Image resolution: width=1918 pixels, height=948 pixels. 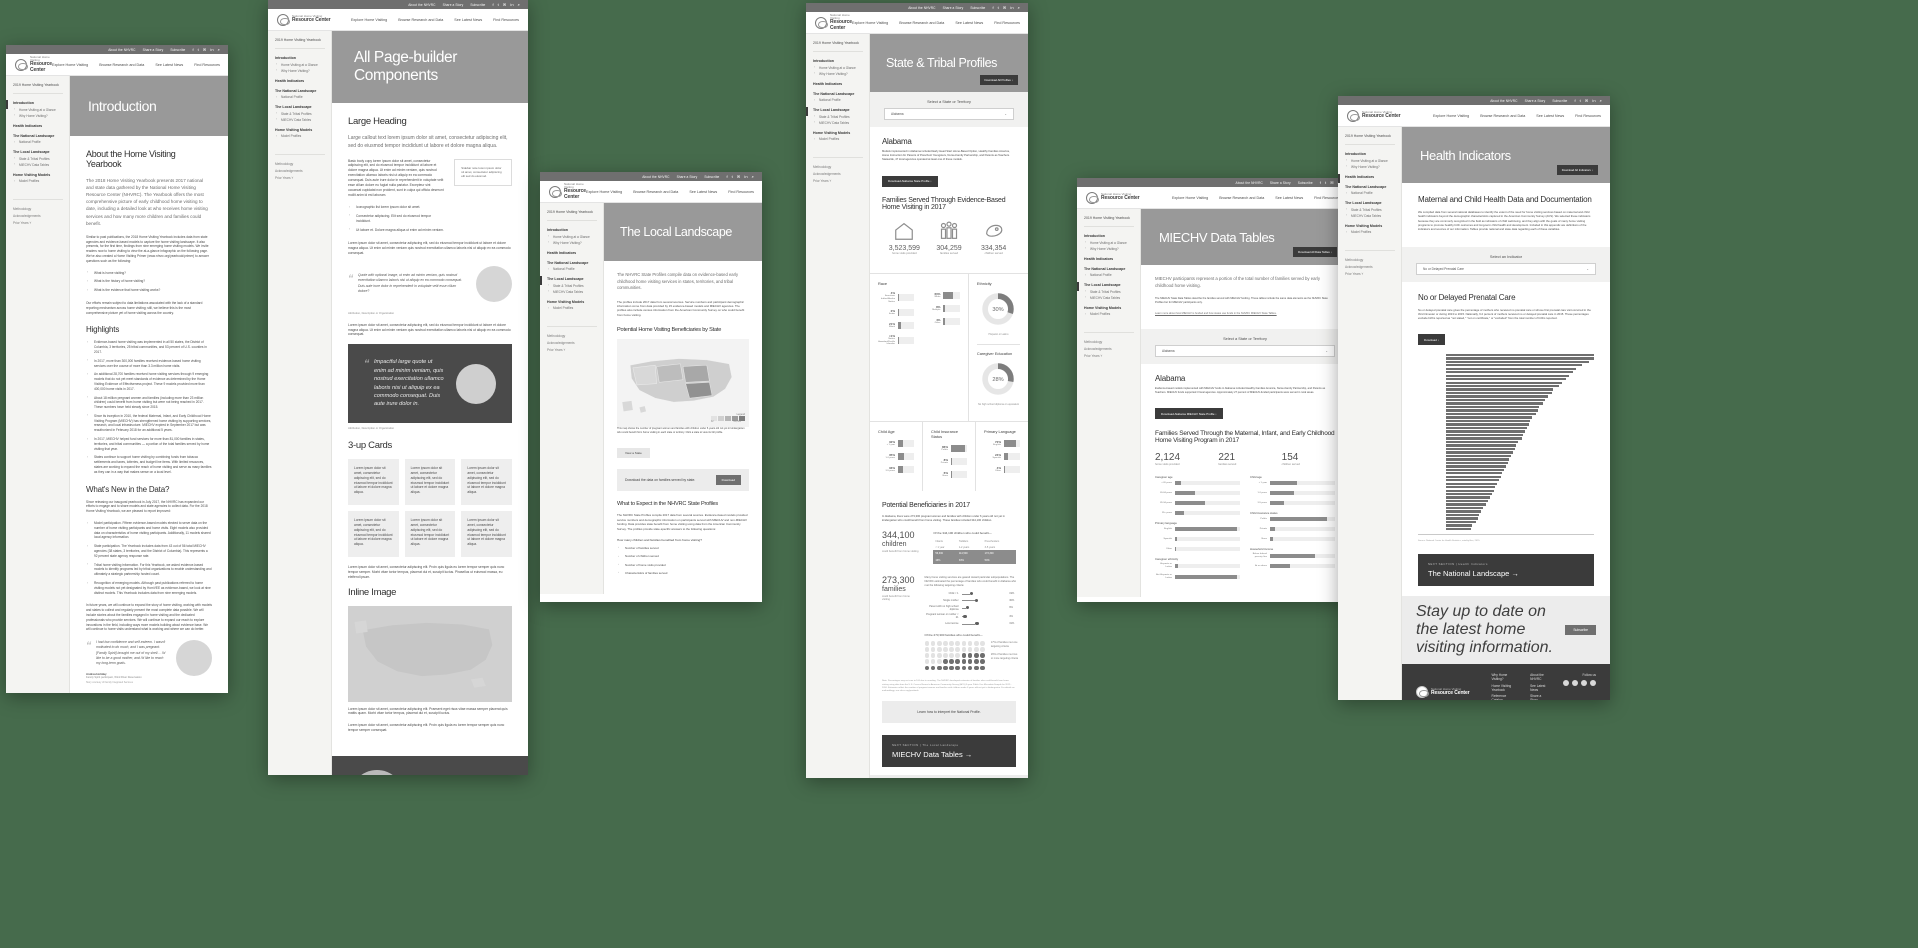 I want to click on footer-link: Home Visiting Yearbook, so click(x=1504, y=688).